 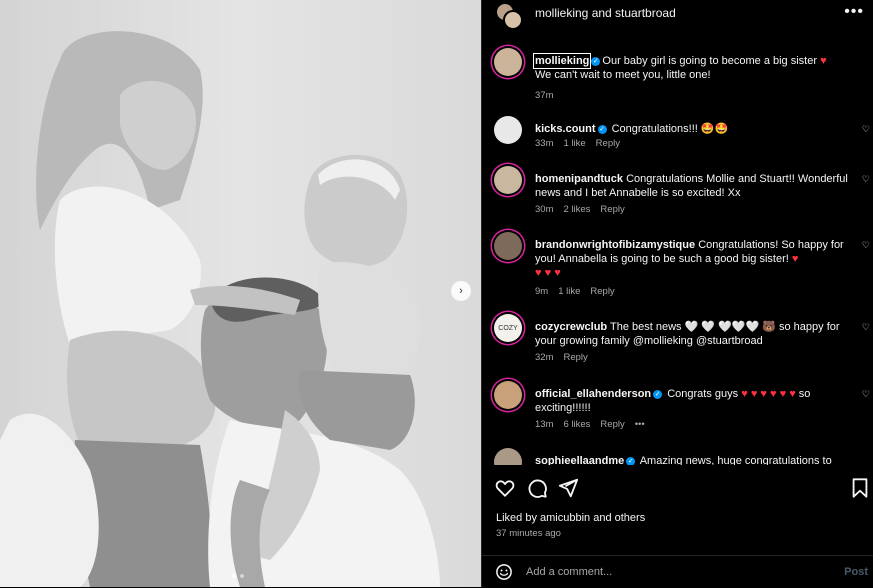 I want to click on avatar: COZY, so click(x=508, y=328).